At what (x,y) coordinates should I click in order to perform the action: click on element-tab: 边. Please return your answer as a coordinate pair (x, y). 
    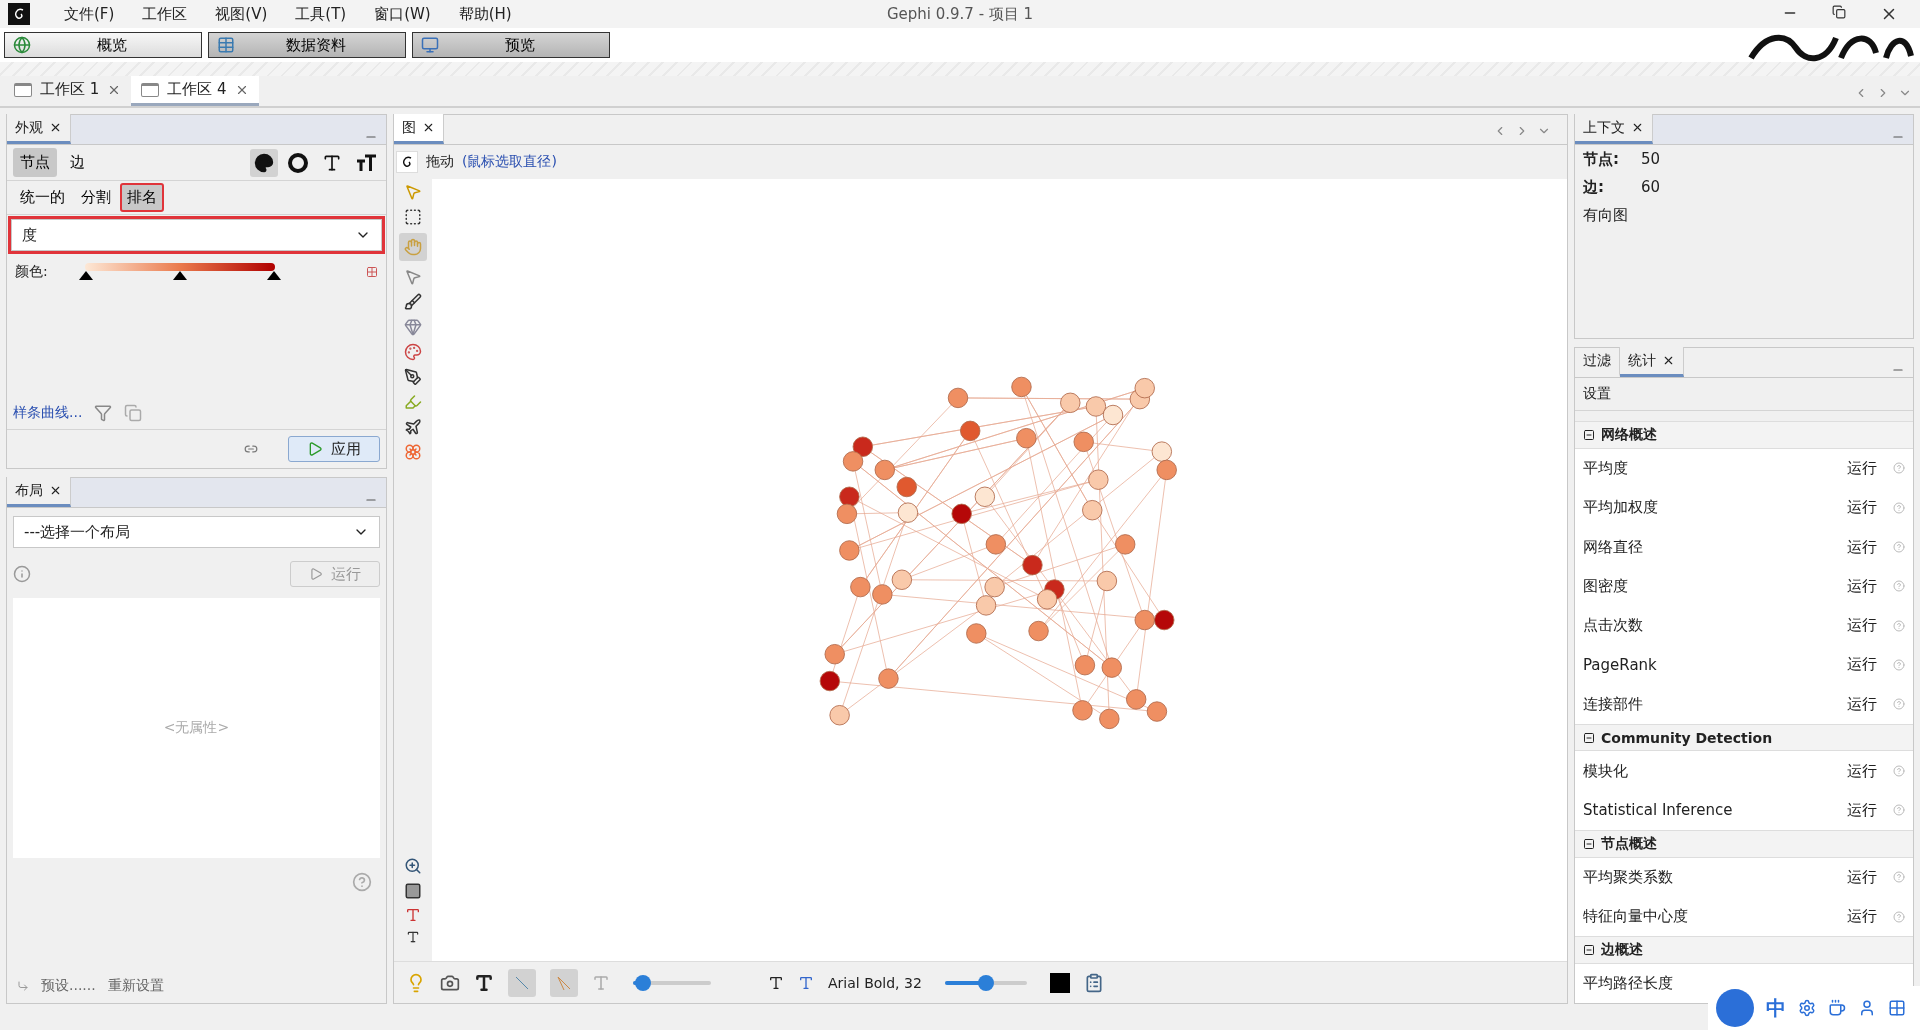
    Looking at the image, I should click on (77, 162).